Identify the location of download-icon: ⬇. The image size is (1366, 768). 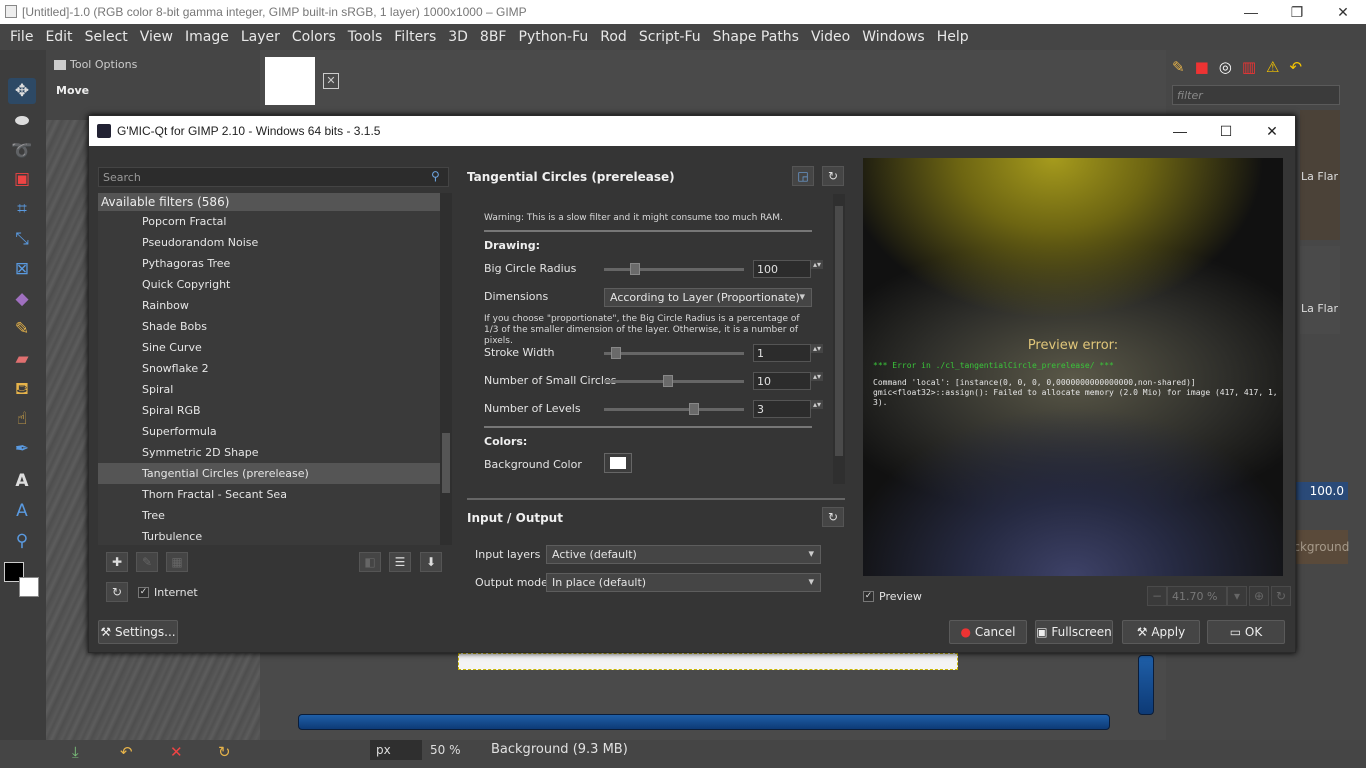
(431, 562).